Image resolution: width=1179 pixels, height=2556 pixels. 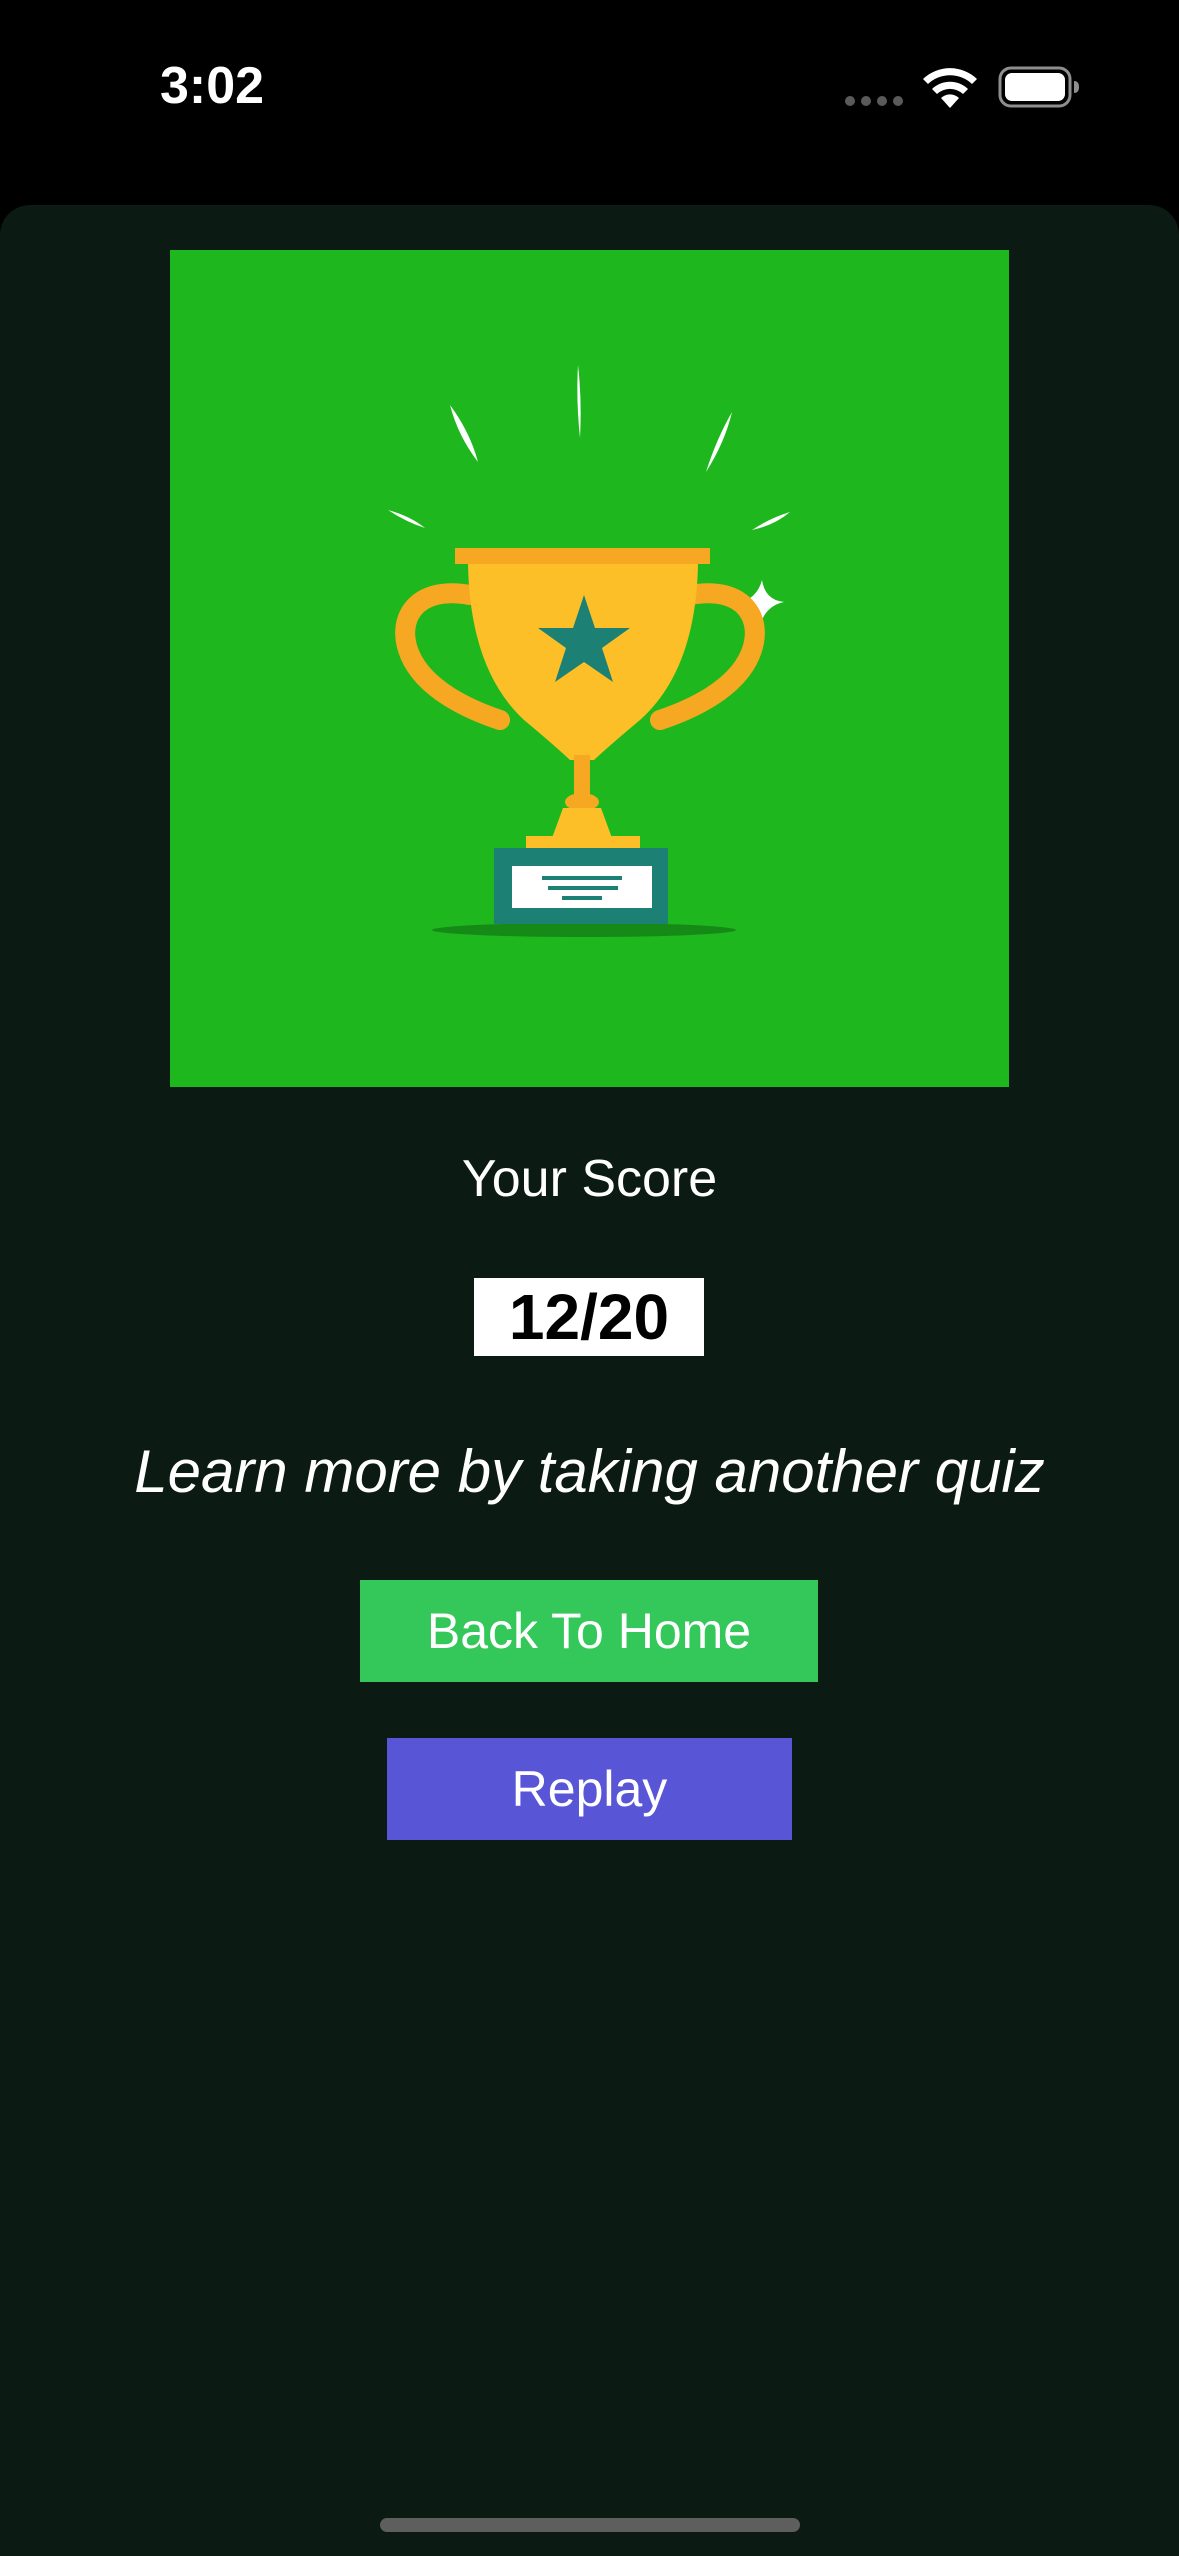 What do you see at coordinates (875, 101) in the screenshot?
I see `cellular-signal-icon` at bounding box center [875, 101].